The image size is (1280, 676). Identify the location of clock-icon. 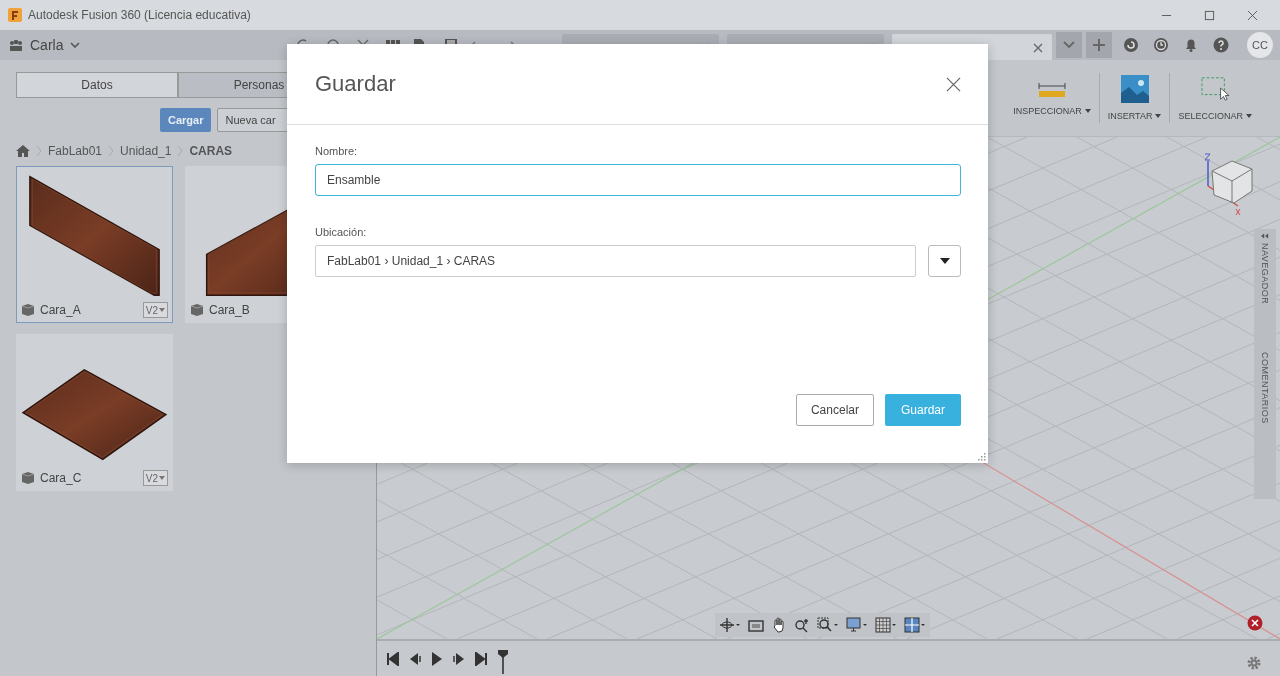
(1161, 45).